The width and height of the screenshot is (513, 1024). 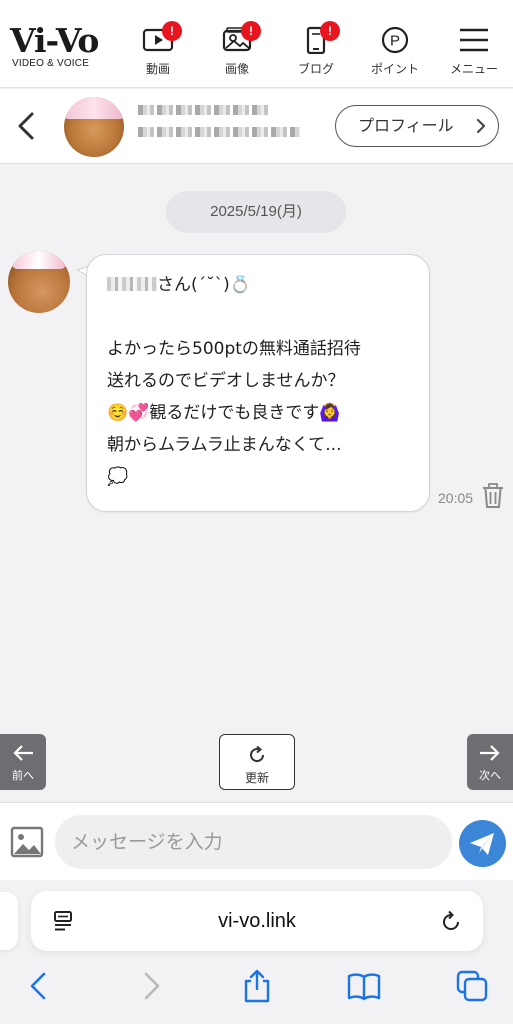 What do you see at coordinates (257, 754) in the screenshot?
I see `refresh-icon` at bounding box center [257, 754].